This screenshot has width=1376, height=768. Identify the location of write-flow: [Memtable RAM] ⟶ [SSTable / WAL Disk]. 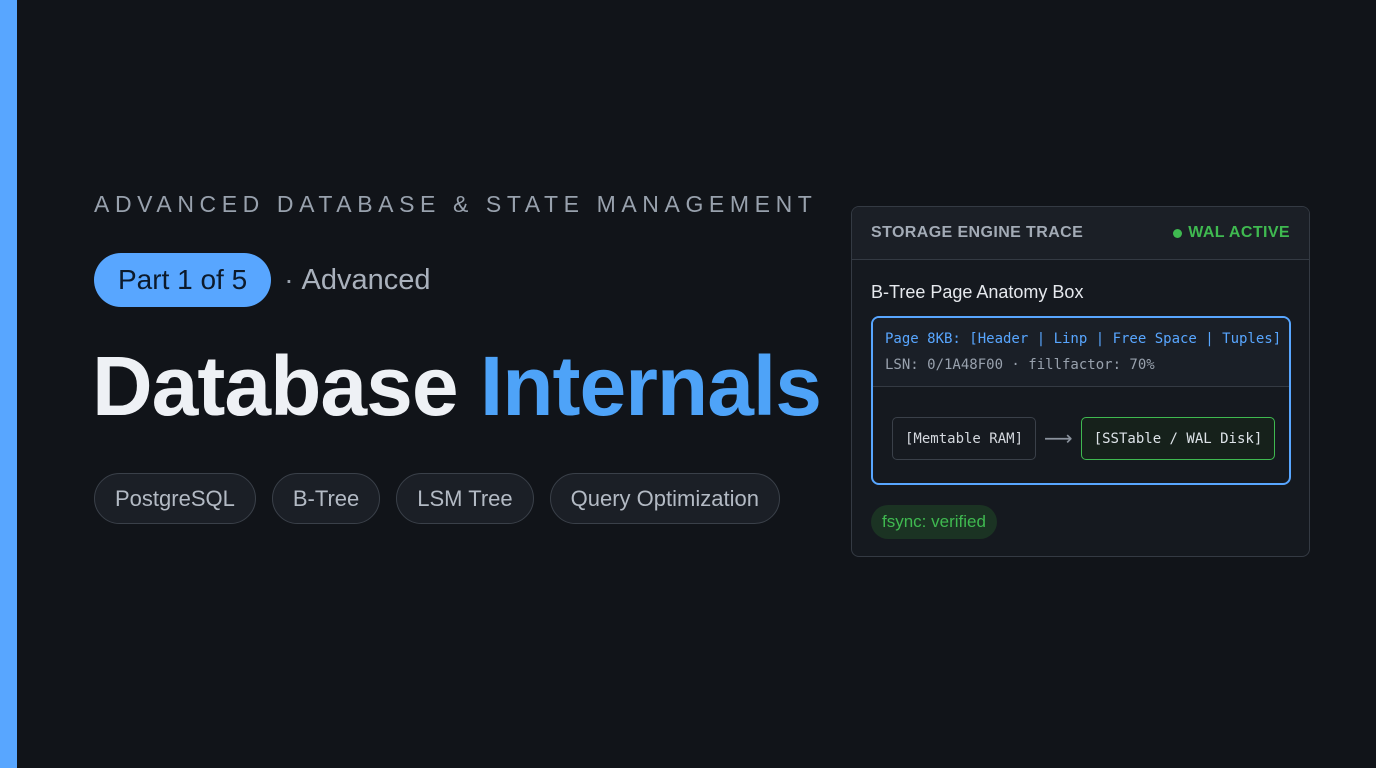
(1084, 438).